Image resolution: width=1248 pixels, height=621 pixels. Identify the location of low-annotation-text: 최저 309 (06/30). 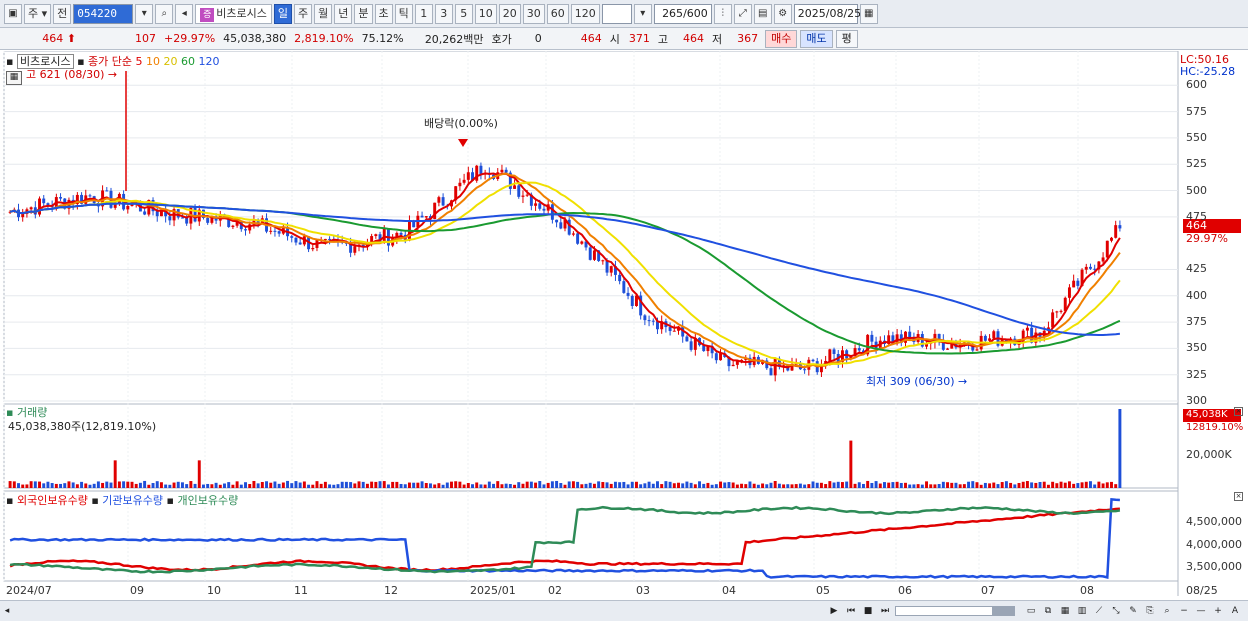
(910, 381).